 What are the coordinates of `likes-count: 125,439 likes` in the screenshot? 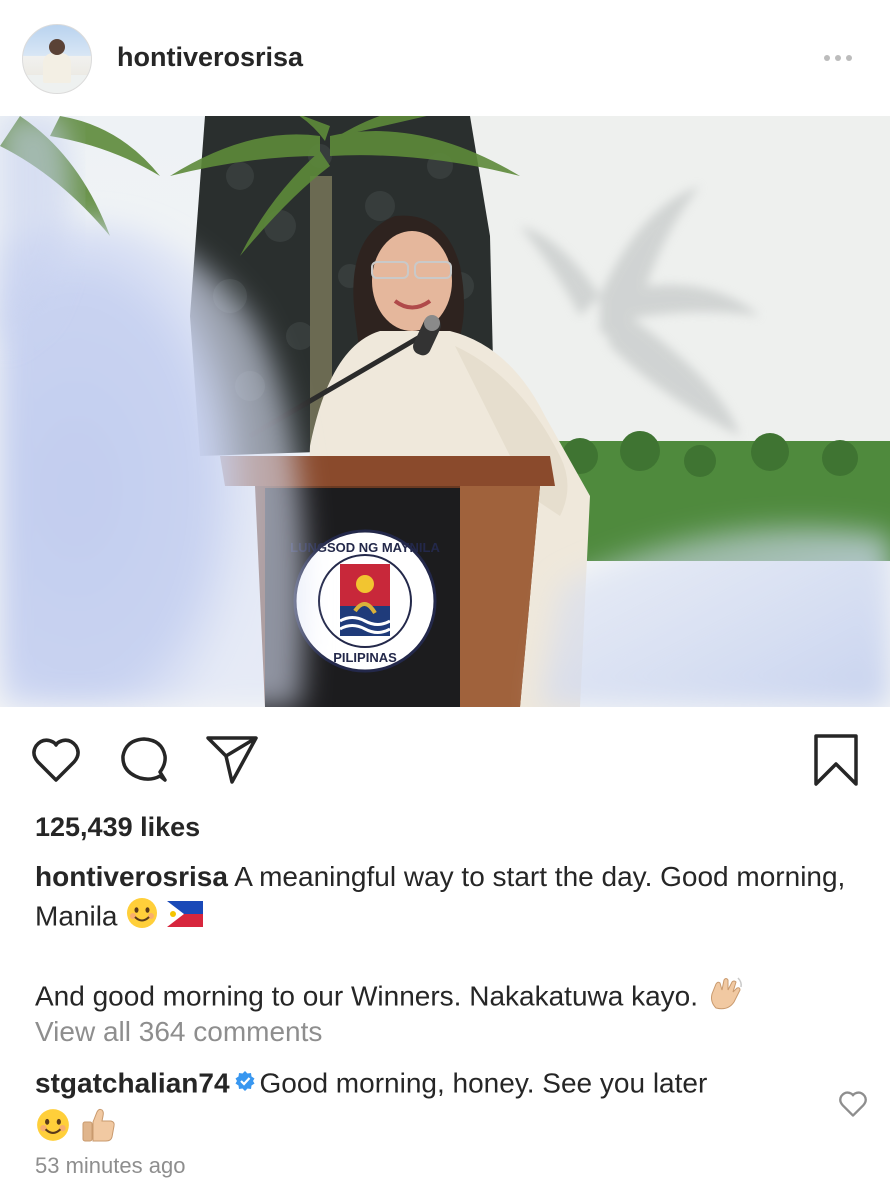 It's located at (117, 827).